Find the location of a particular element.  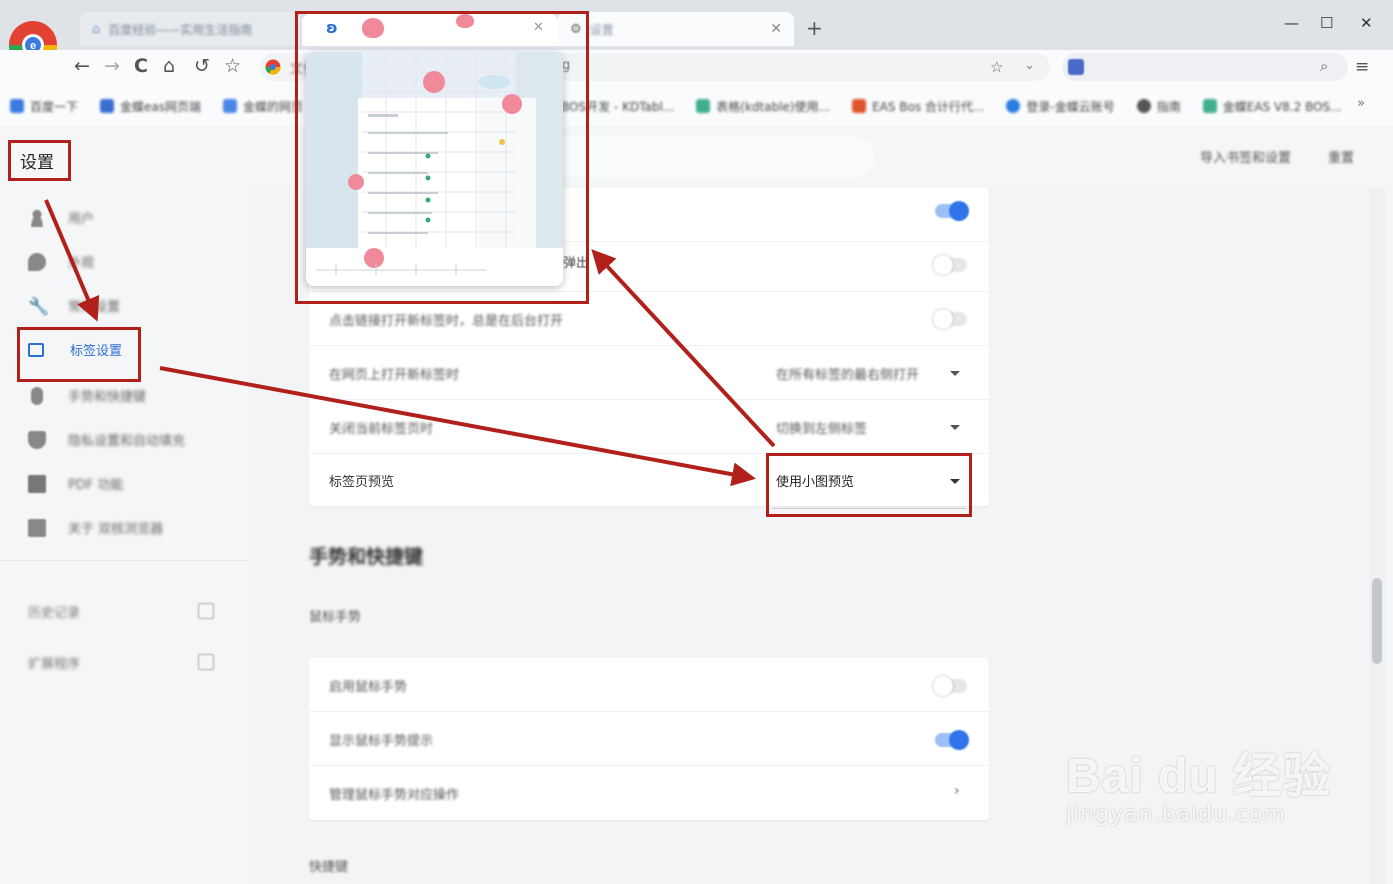

watermark-logo-text: Bai du 经验 is located at coordinates (1199, 776).